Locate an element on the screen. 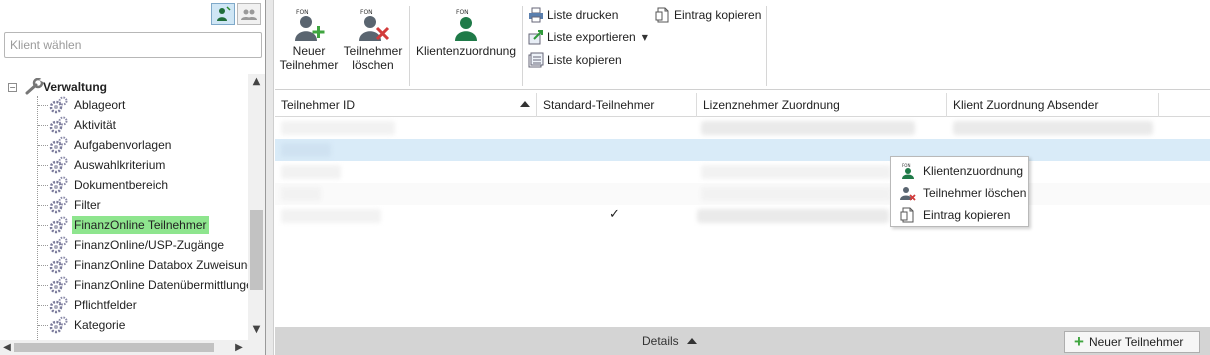 The height and width of the screenshot is (355, 1210). tree-item-label: FinanzOnline/USP-Zugänge is located at coordinates (149, 245).